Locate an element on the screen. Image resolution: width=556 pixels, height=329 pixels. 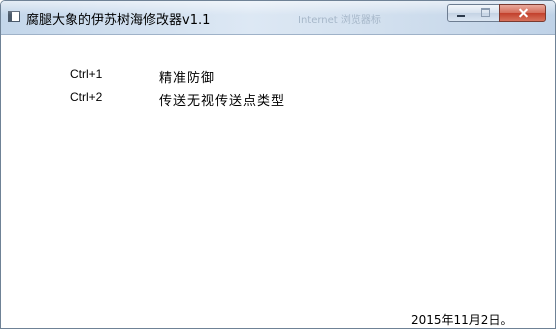
close-button is located at coordinates (522, 13).